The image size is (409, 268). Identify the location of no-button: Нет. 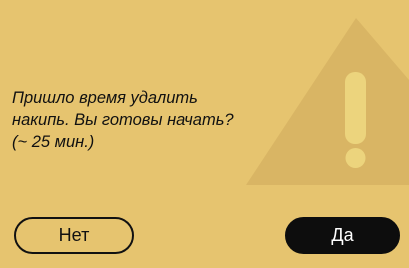
(74, 235).